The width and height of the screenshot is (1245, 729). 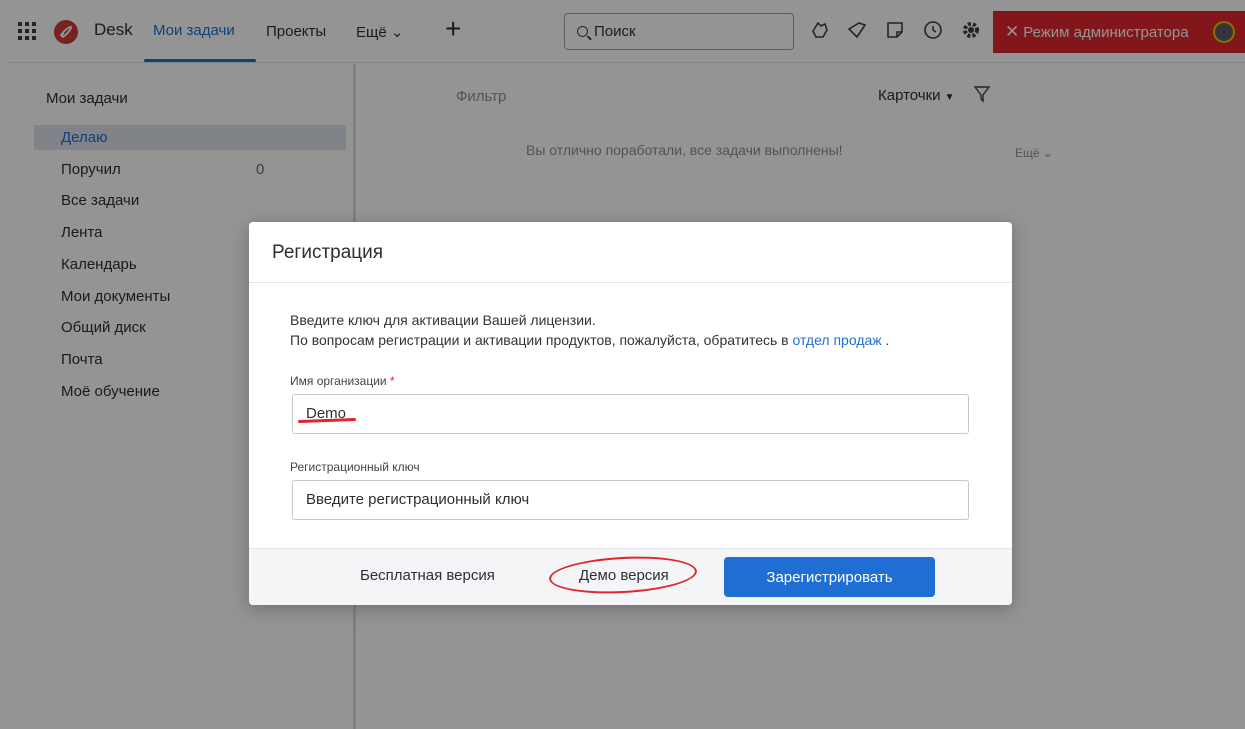 I want to click on org-name-input: Demo, so click(x=630, y=414).